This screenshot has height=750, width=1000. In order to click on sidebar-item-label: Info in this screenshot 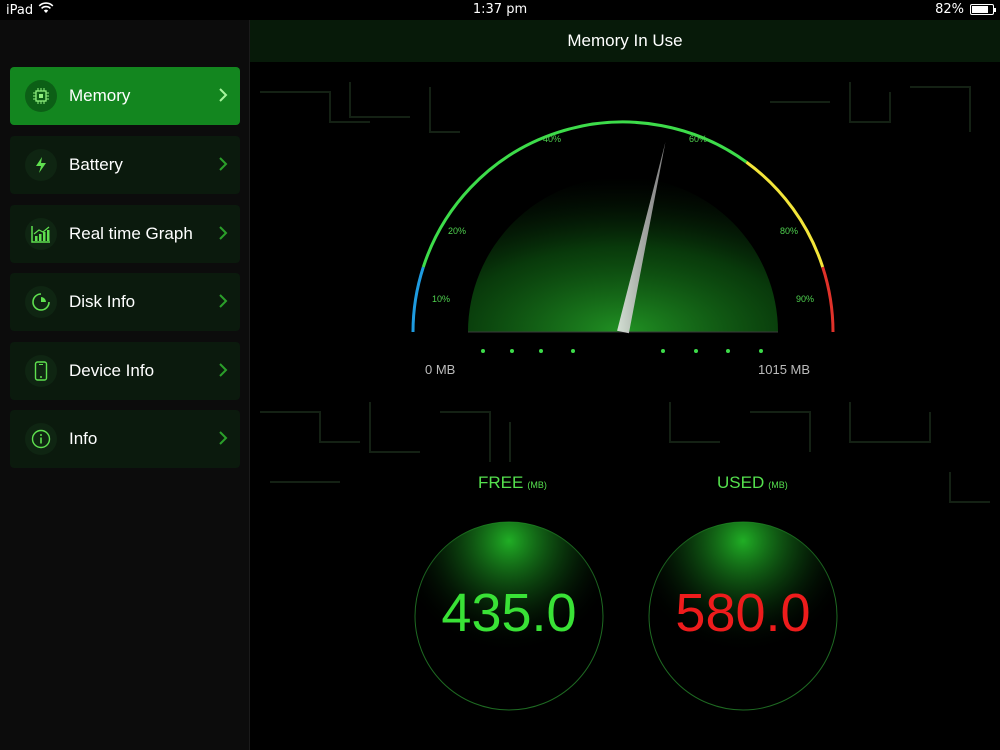, I will do `click(83, 438)`.